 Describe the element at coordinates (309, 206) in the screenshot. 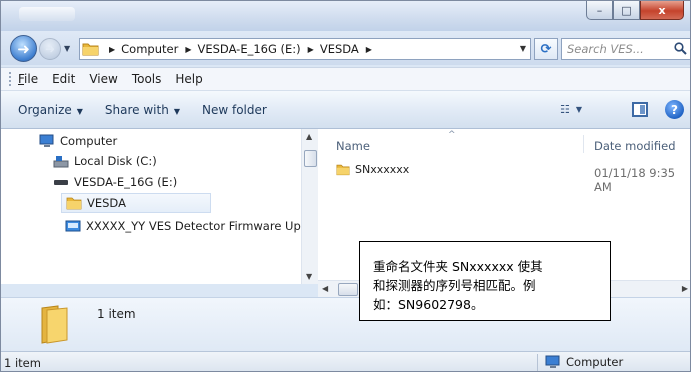

I see `nav-vertical-scrollbar: ▲ ▼` at that location.